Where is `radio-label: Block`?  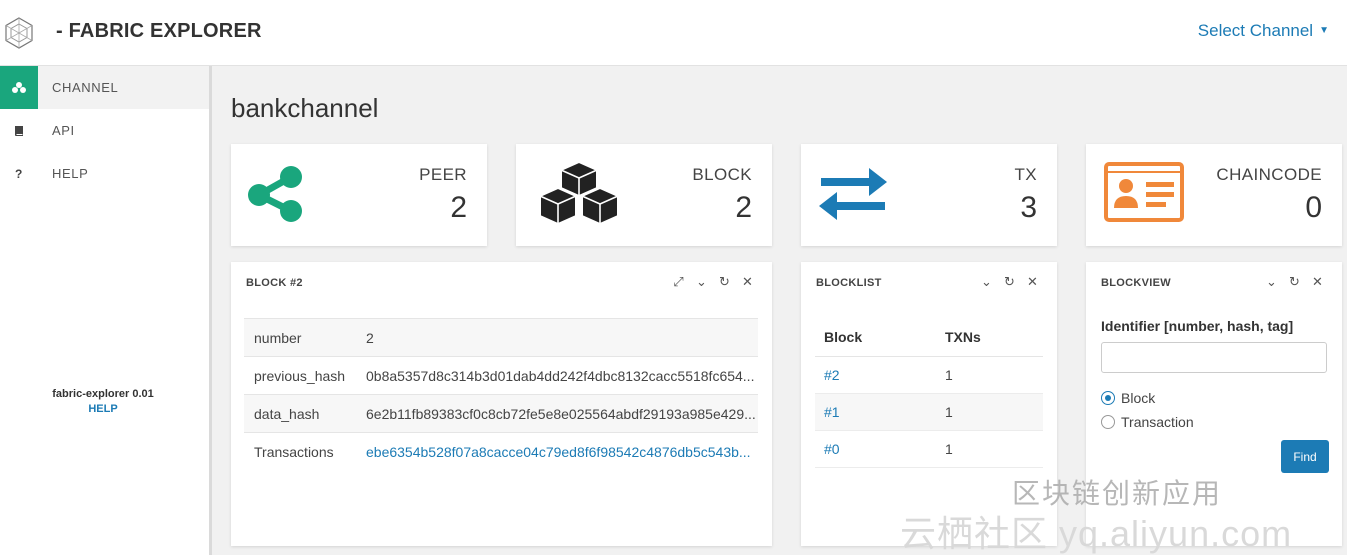 radio-label: Block is located at coordinates (1138, 398).